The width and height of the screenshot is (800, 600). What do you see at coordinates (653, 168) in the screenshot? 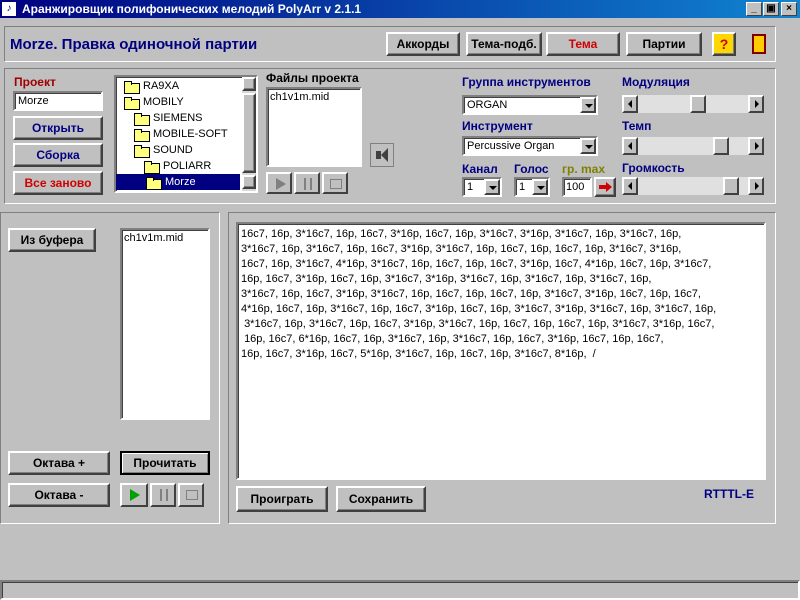
I see `volume-label: Громкость` at bounding box center [653, 168].